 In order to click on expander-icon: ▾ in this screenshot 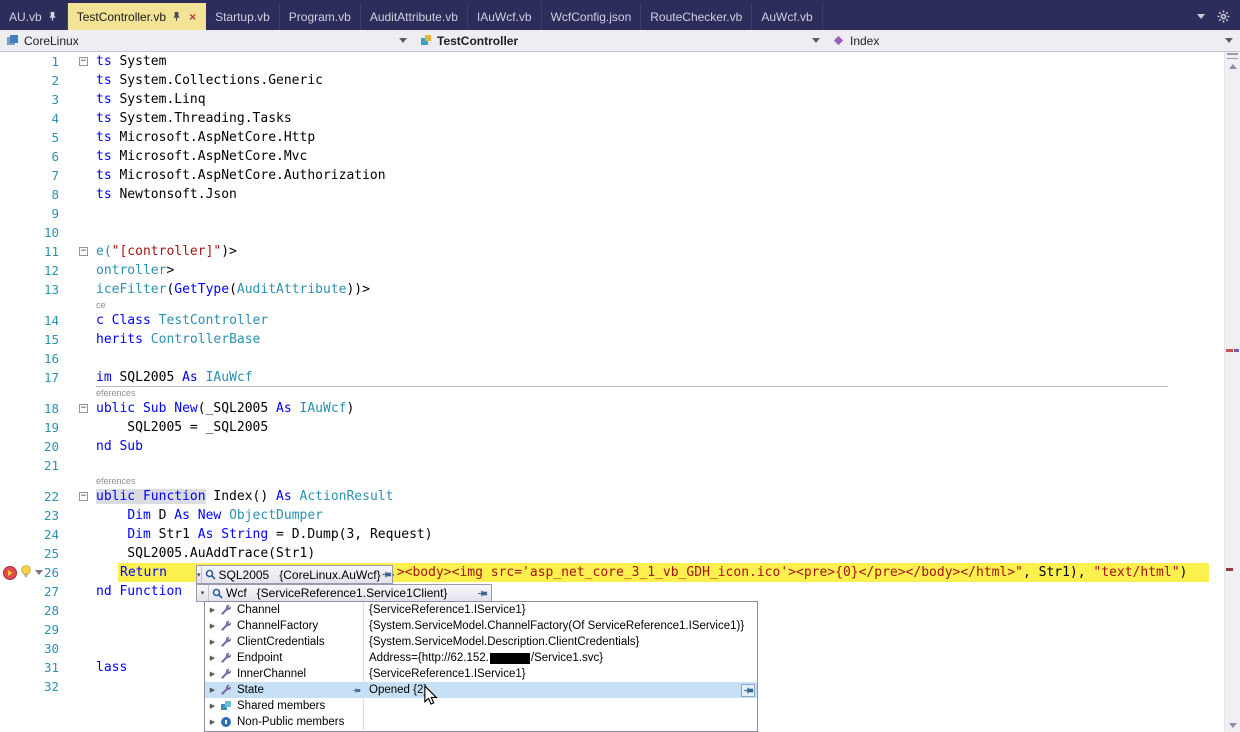, I will do `click(203, 593)`.